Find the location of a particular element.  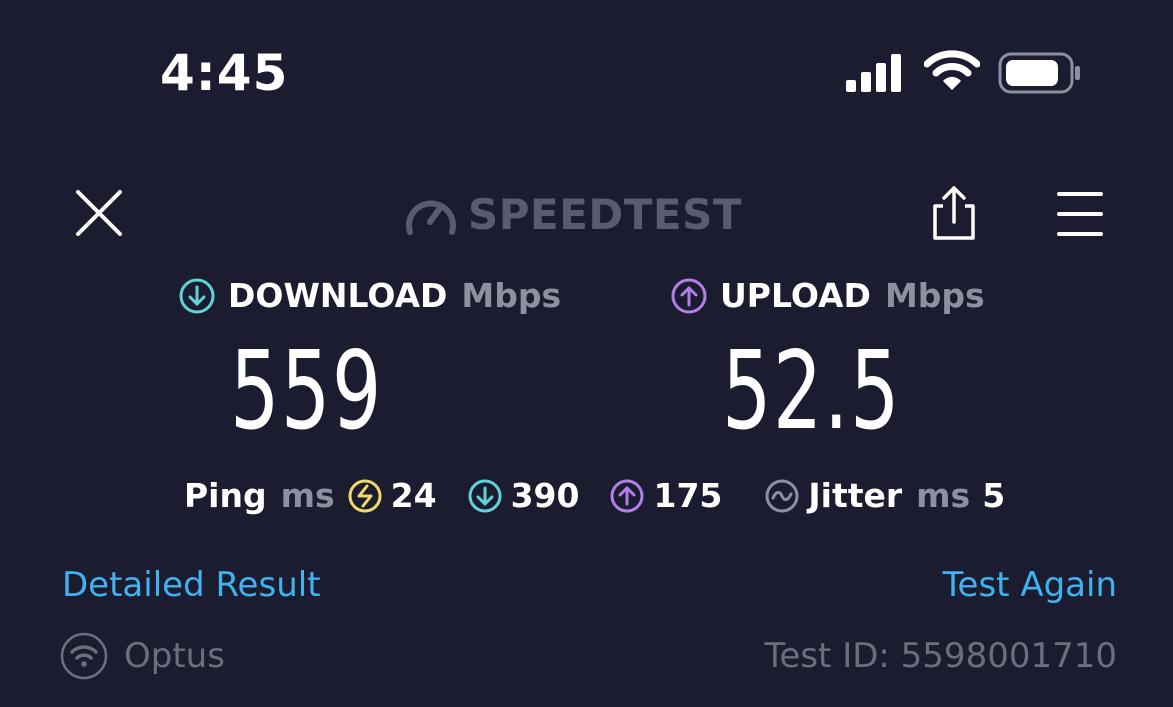

cellular-signal-icon is located at coordinates (873, 73).